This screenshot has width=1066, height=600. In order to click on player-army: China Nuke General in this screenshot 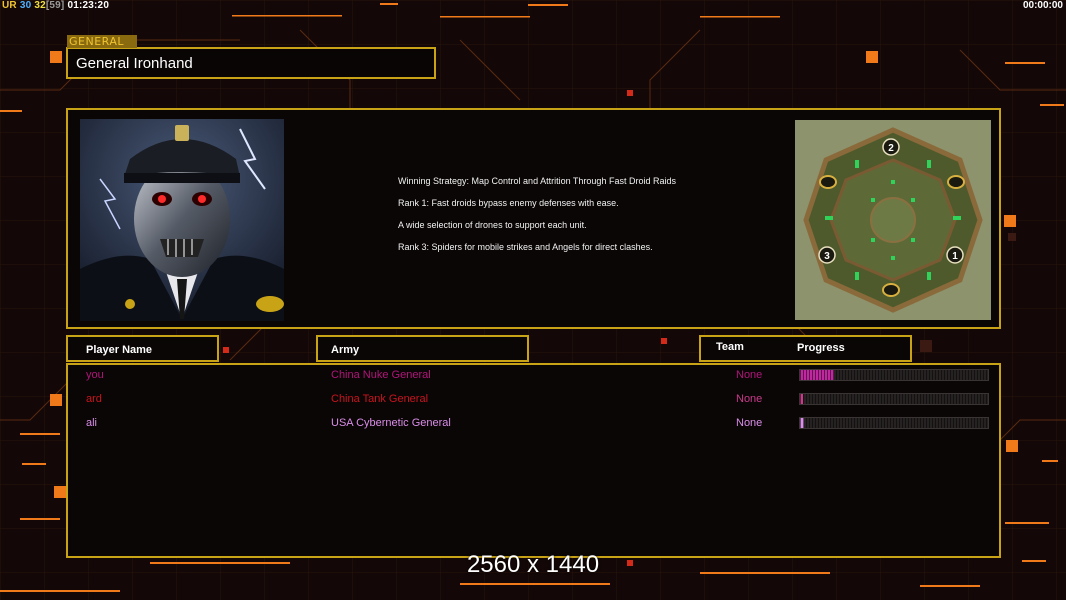, I will do `click(381, 375)`.